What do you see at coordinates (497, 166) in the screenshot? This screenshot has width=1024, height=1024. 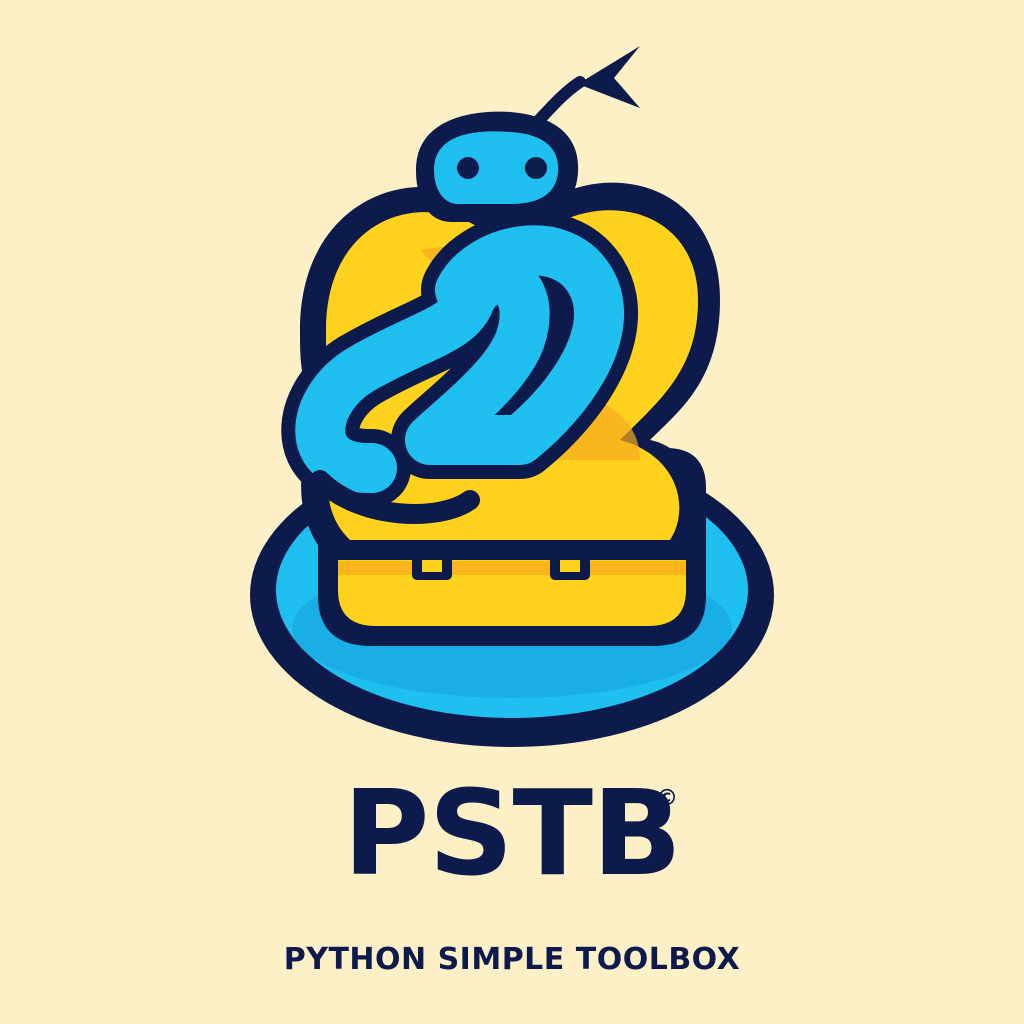 I see `snake-head-icon` at bounding box center [497, 166].